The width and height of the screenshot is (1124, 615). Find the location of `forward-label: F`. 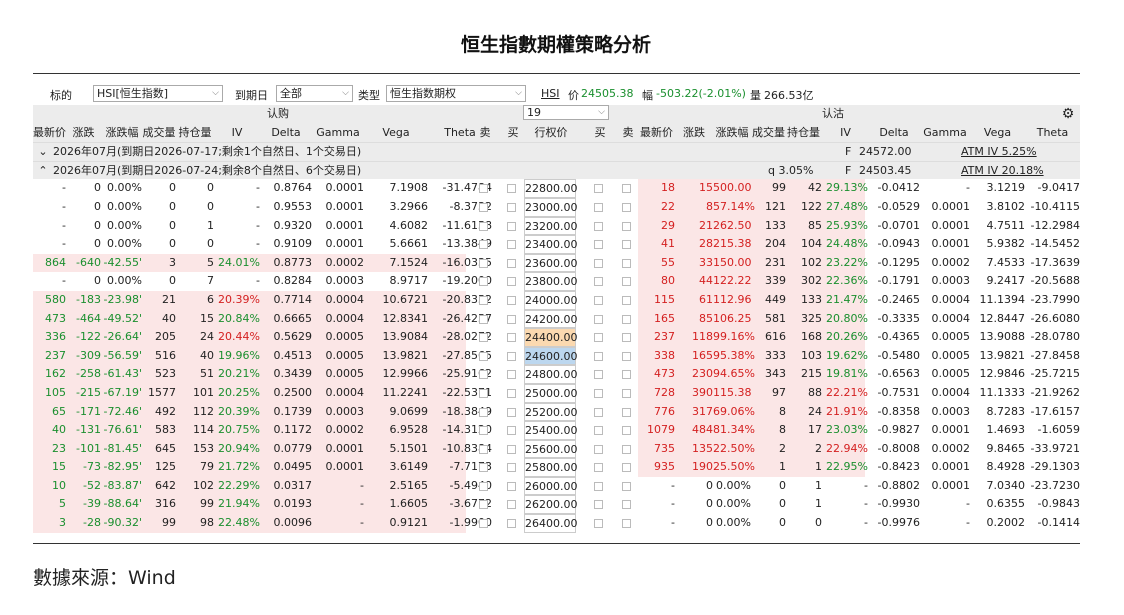

forward-label: F is located at coordinates (848, 170).